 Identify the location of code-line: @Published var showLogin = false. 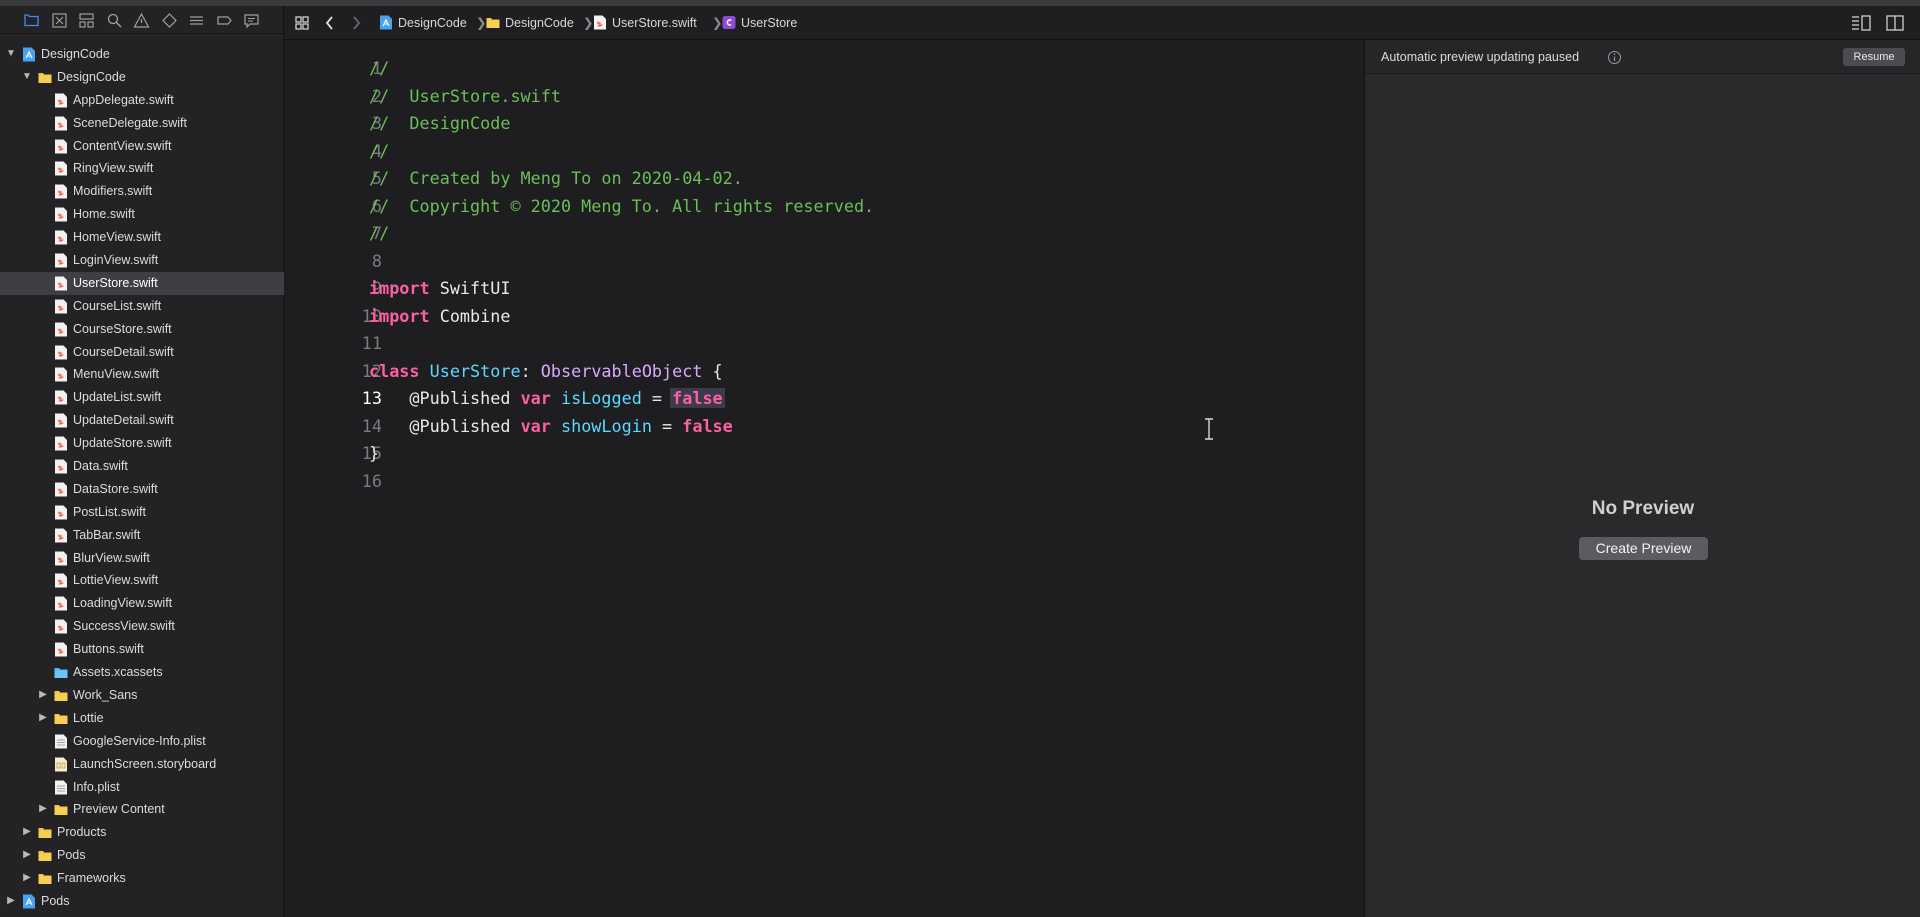
(551, 427).